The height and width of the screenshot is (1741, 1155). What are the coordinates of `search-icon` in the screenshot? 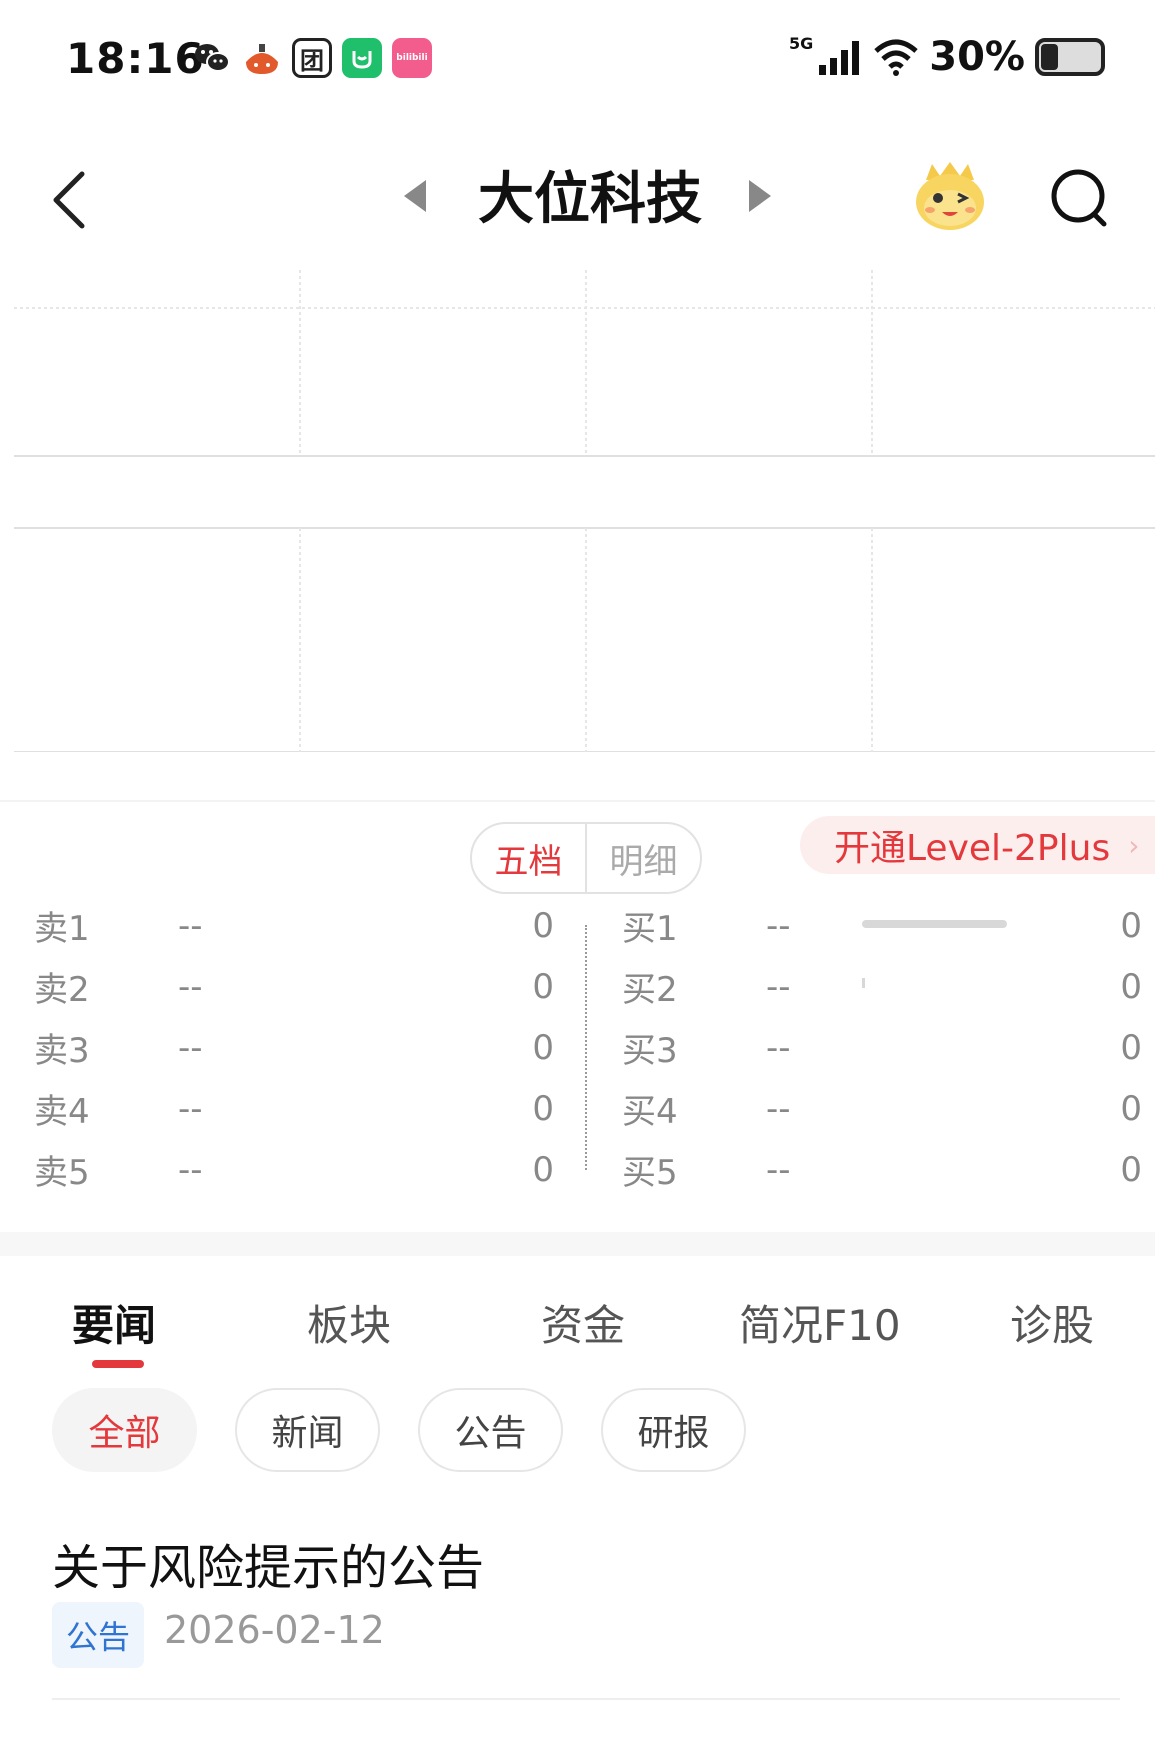 It's located at (1079, 198).